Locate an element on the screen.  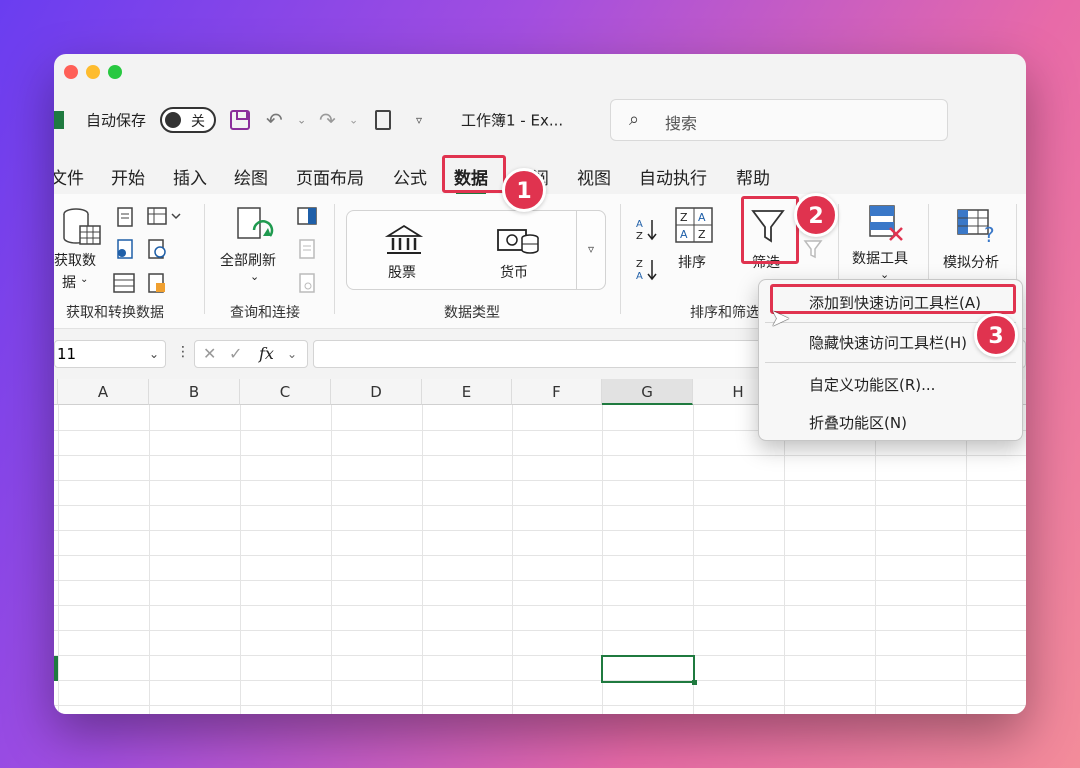
sort-label: 排序 is located at coordinates (692, 262).